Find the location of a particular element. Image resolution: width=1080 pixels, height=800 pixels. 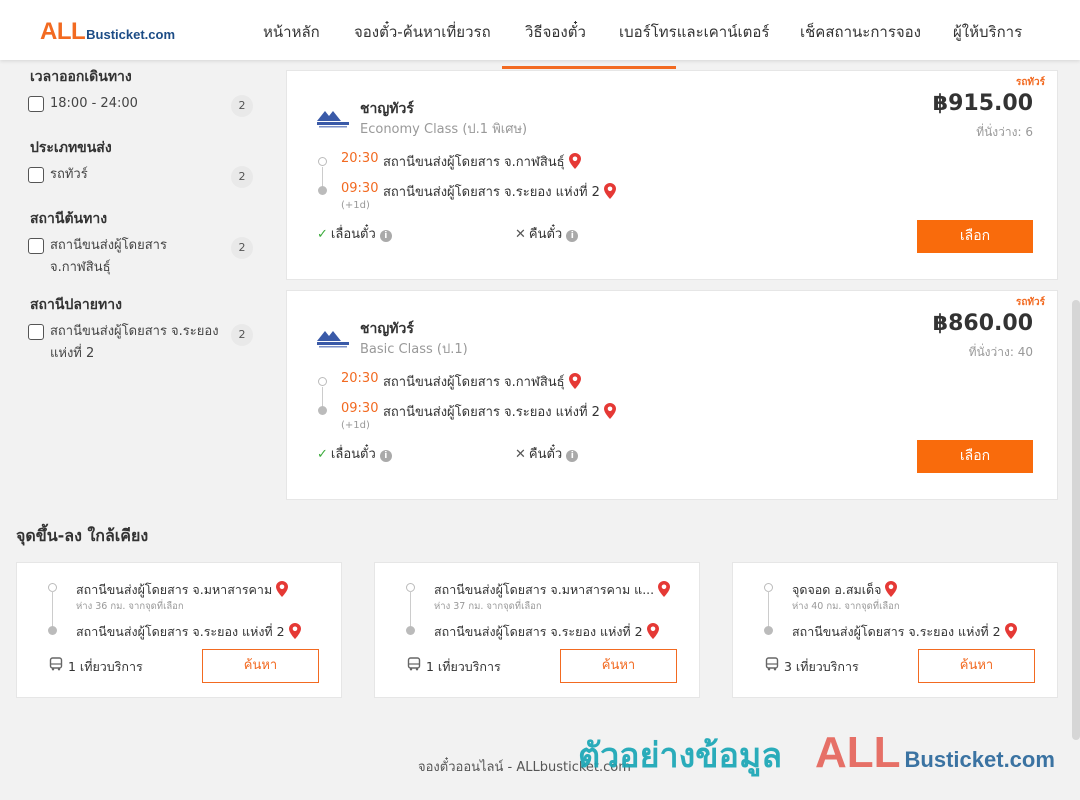

watermark-all-text: ALL is located at coordinates (858, 752).